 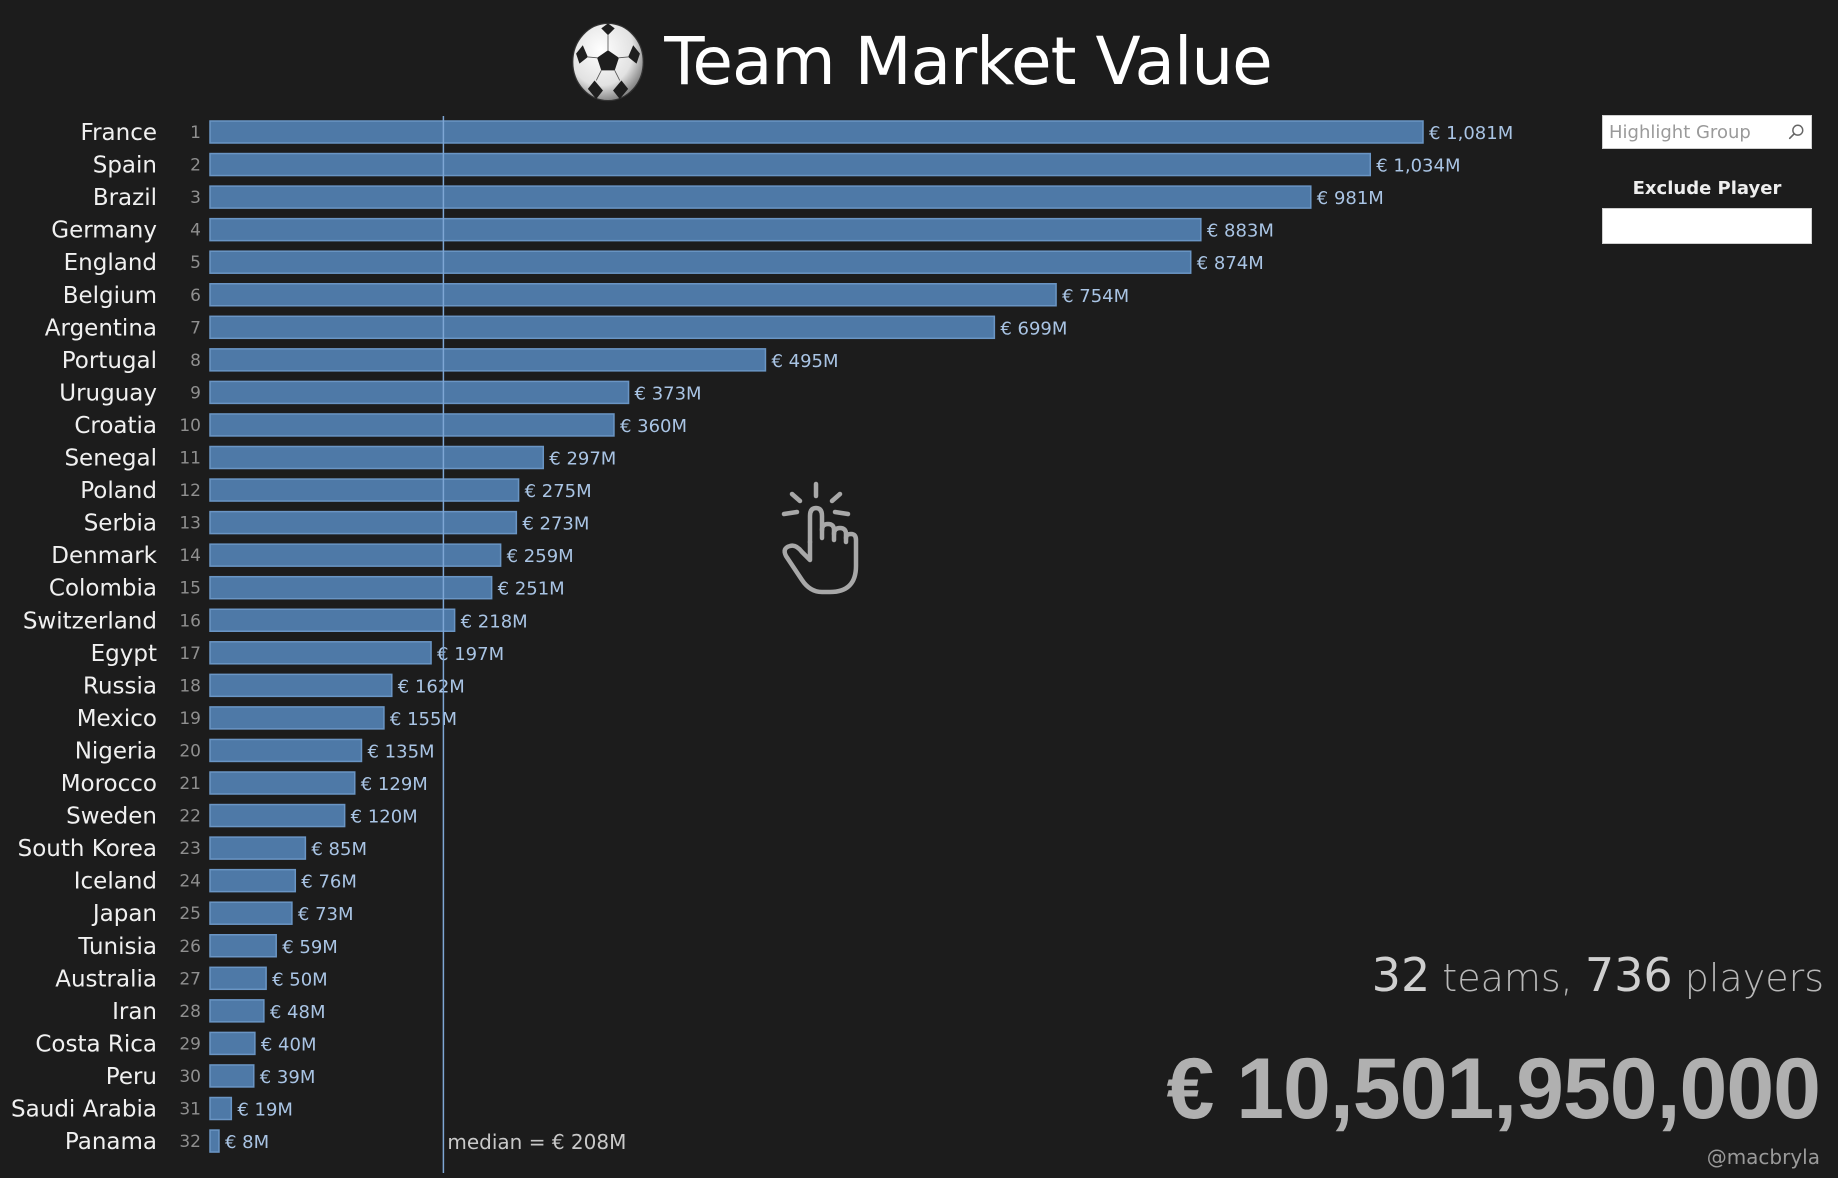 What do you see at coordinates (116, 751) in the screenshot?
I see `country-label: Nigeria` at bounding box center [116, 751].